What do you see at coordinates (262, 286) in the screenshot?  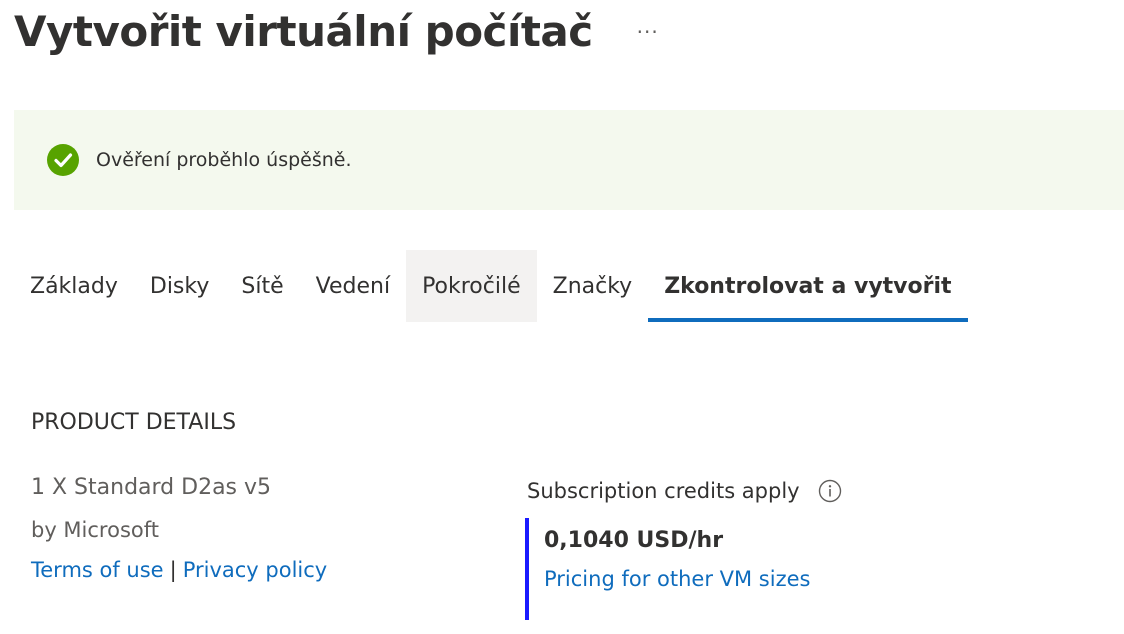 I see `tab-site: Sítě` at bounding box center [262, 286].